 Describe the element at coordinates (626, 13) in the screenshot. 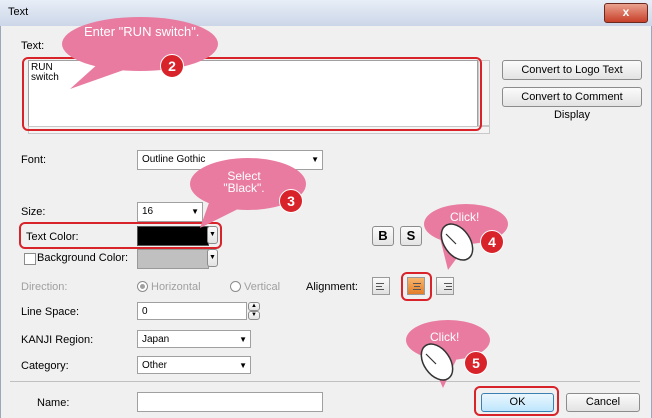

I see `close-button: x` at that location.